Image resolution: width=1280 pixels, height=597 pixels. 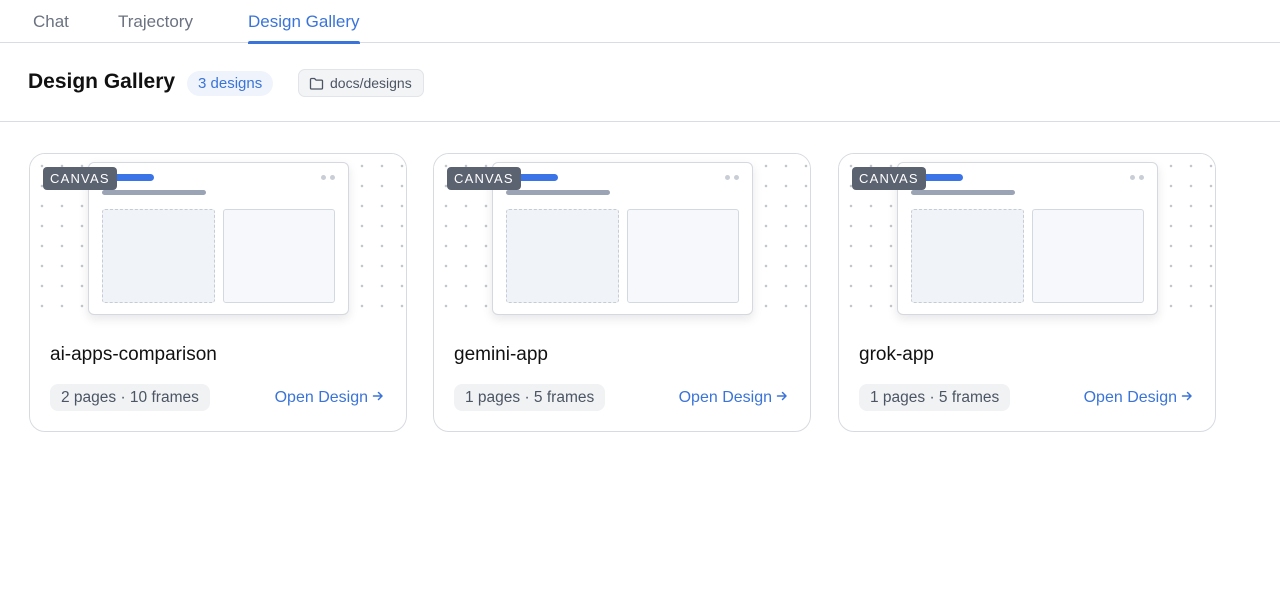 I want to click on design-count-badge: 3 designs, so click(x=230, y=83).